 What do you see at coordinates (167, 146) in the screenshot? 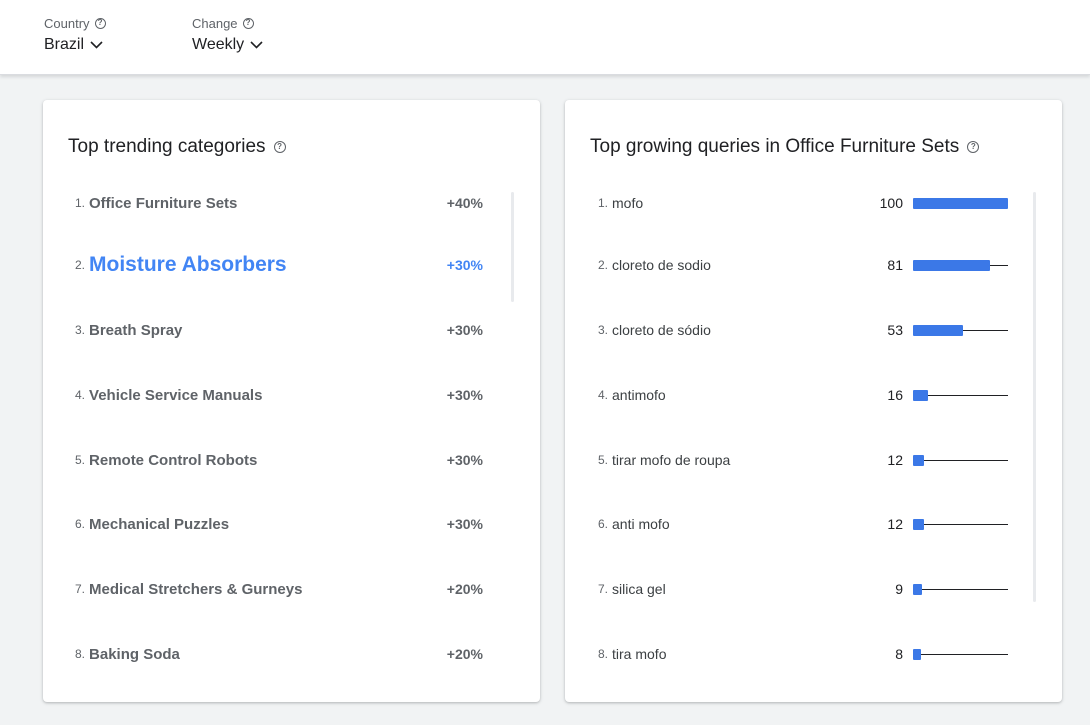
I see `card-title: Top trending categories` at bounding box center [167, 146].